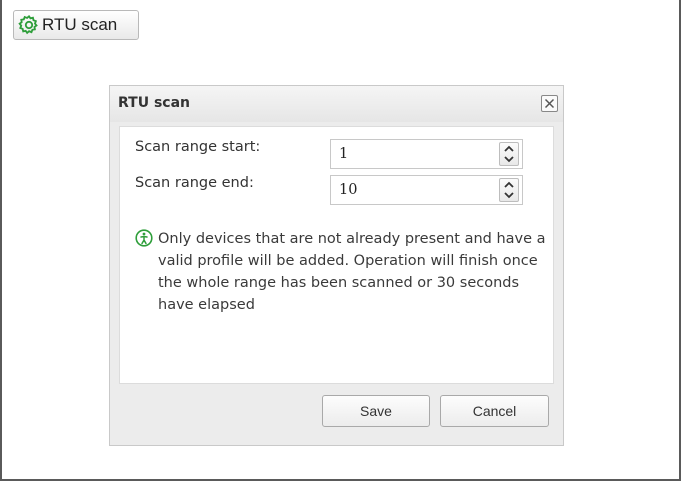 This screenshot has height=483, width=683. Describe the element at coordinates (154, 103) in the screenshot. I see `dialog-title: RTU scan` at that location.